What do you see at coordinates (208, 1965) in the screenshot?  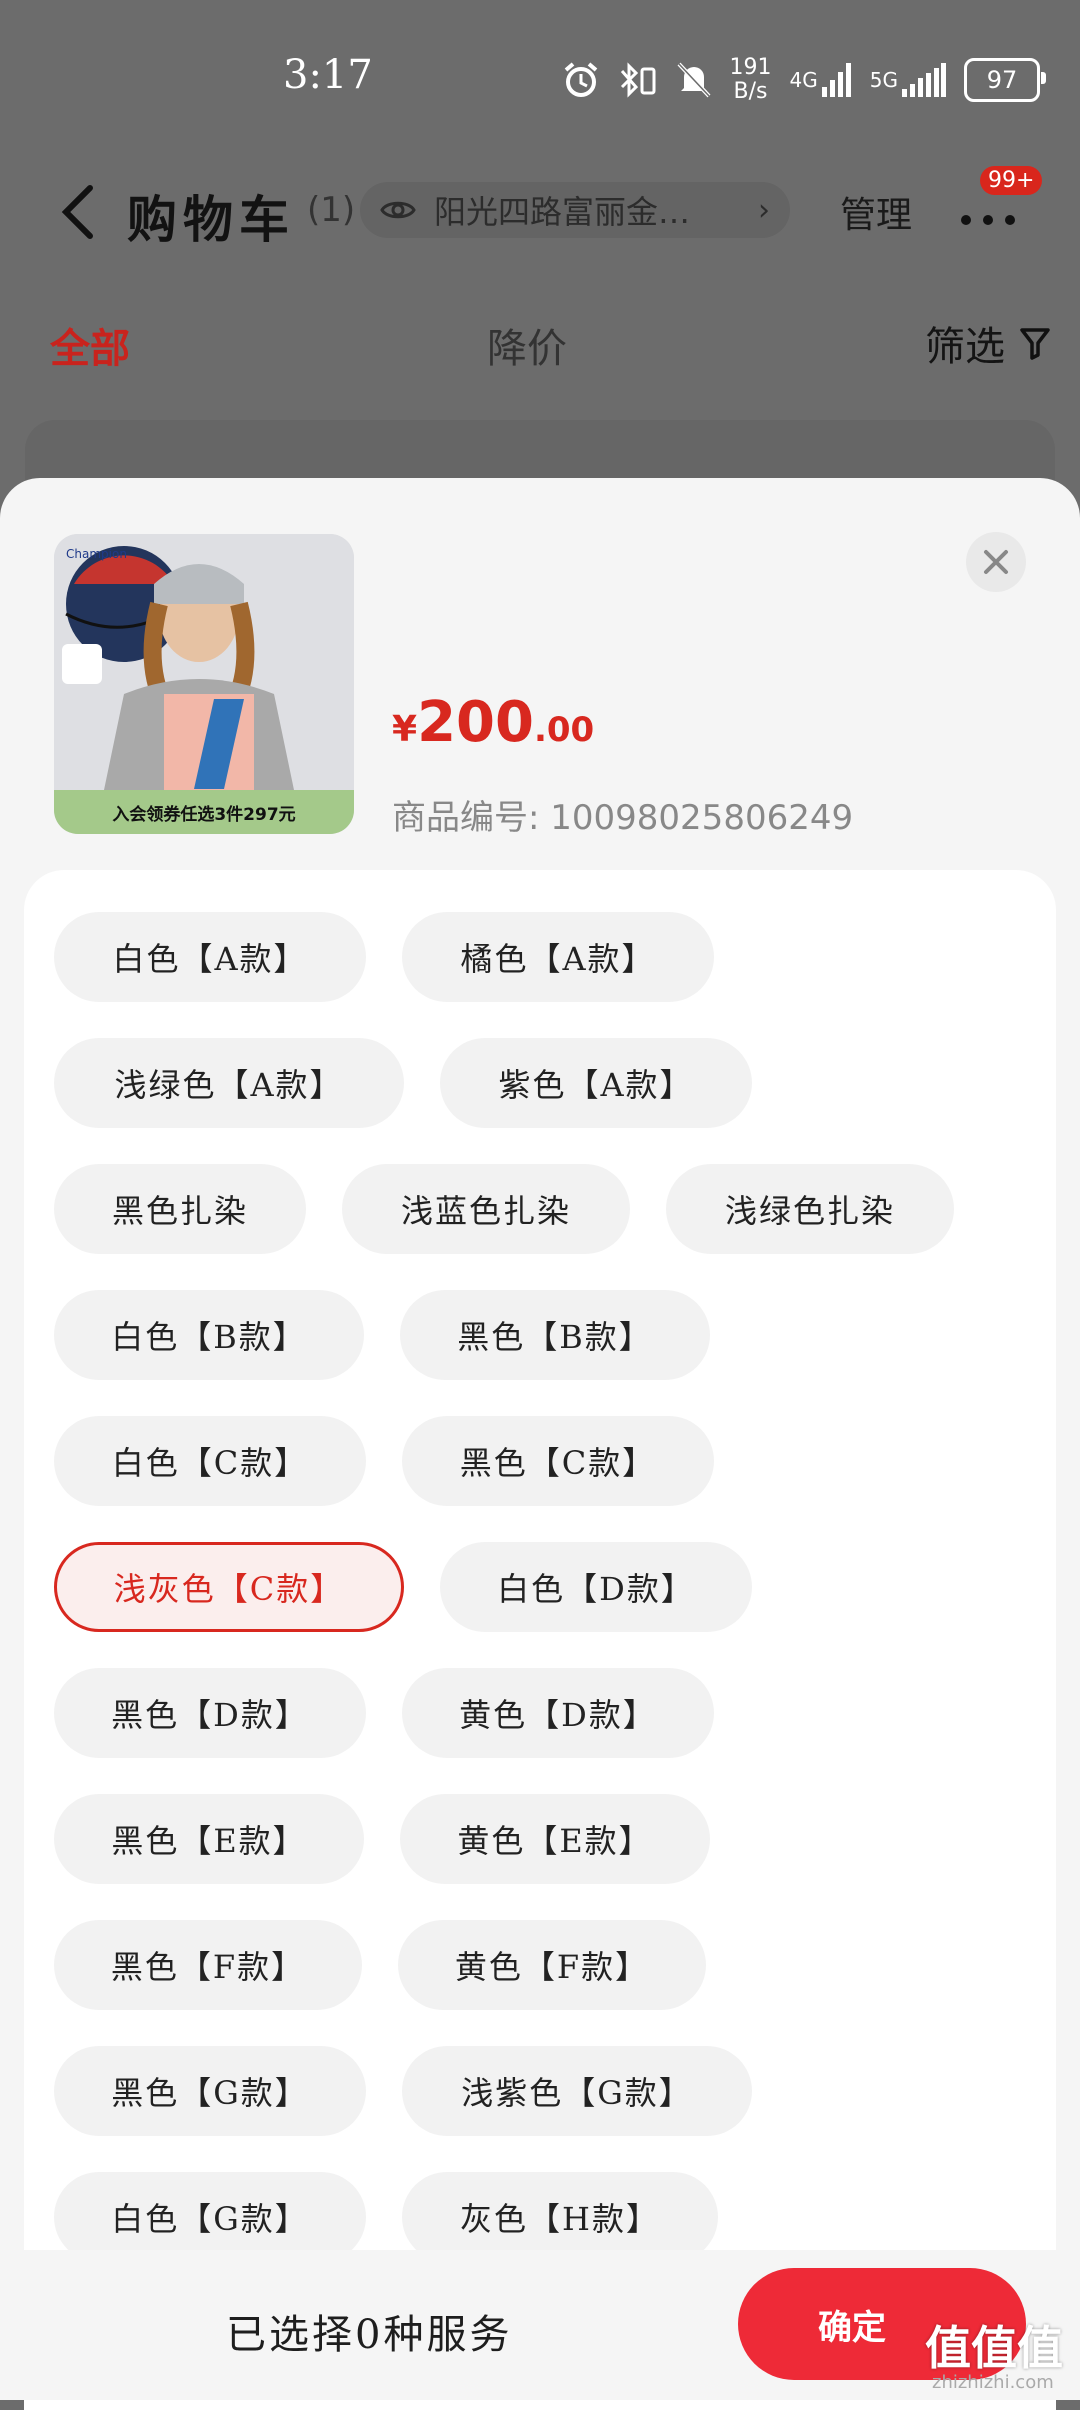 I see `color-option-chip: 黑色【F款】` at bounding box center [208, 1965].